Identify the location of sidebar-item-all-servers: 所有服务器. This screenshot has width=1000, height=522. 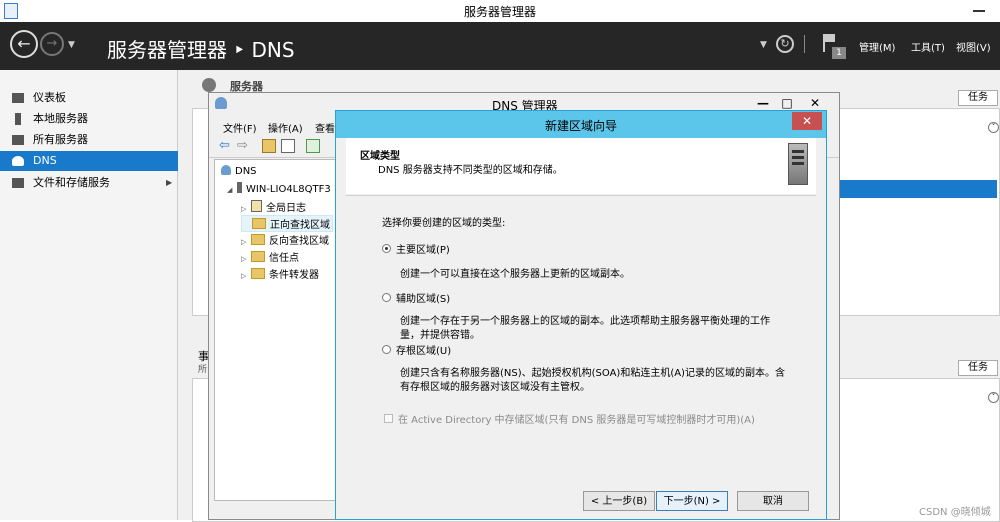
(89, 140).